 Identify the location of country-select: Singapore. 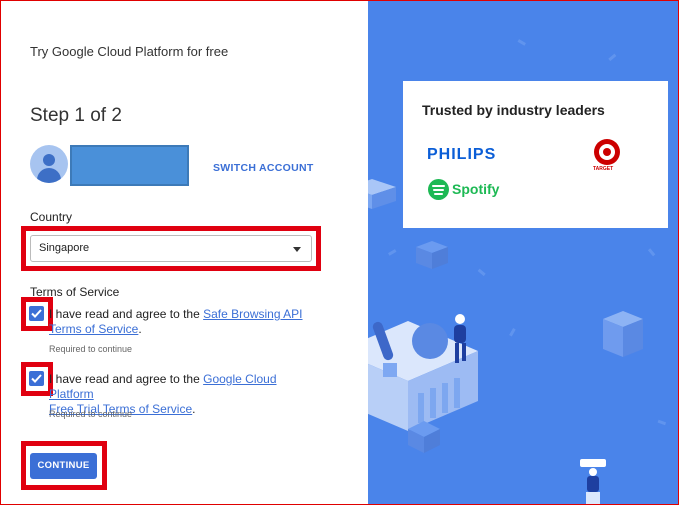
(171, 248).